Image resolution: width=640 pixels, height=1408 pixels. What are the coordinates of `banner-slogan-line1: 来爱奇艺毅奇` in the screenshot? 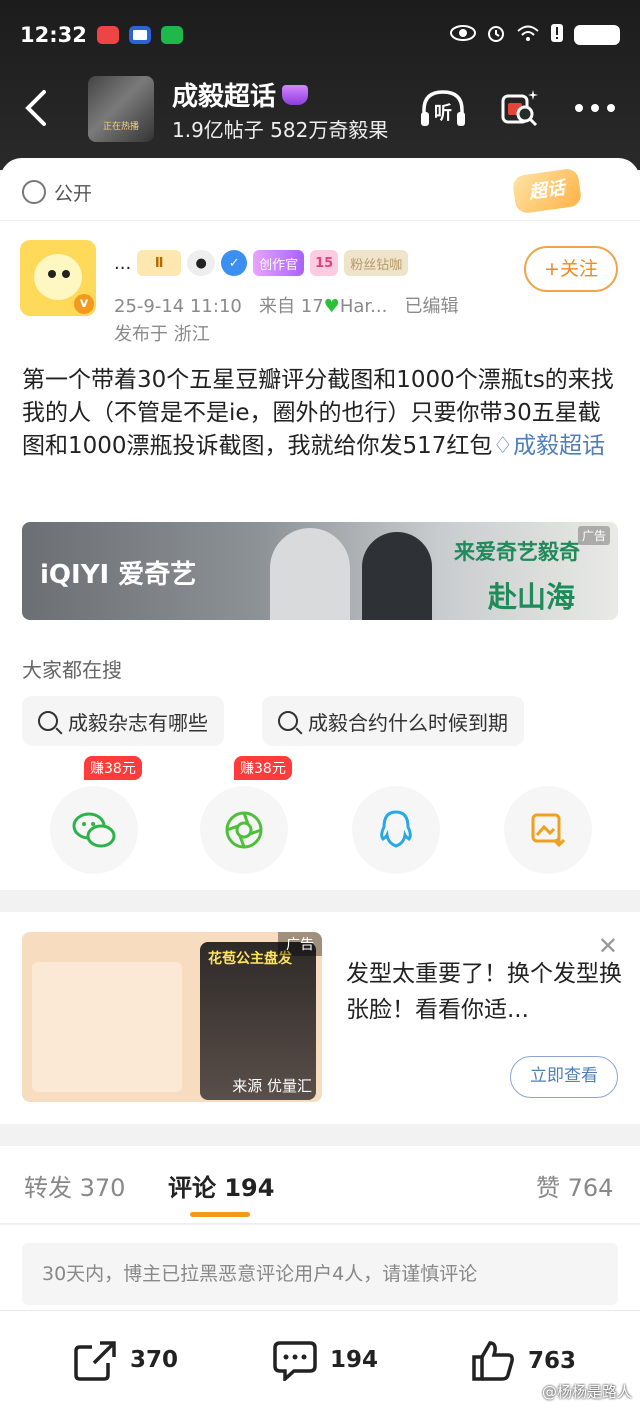 It's located at (517, 551).